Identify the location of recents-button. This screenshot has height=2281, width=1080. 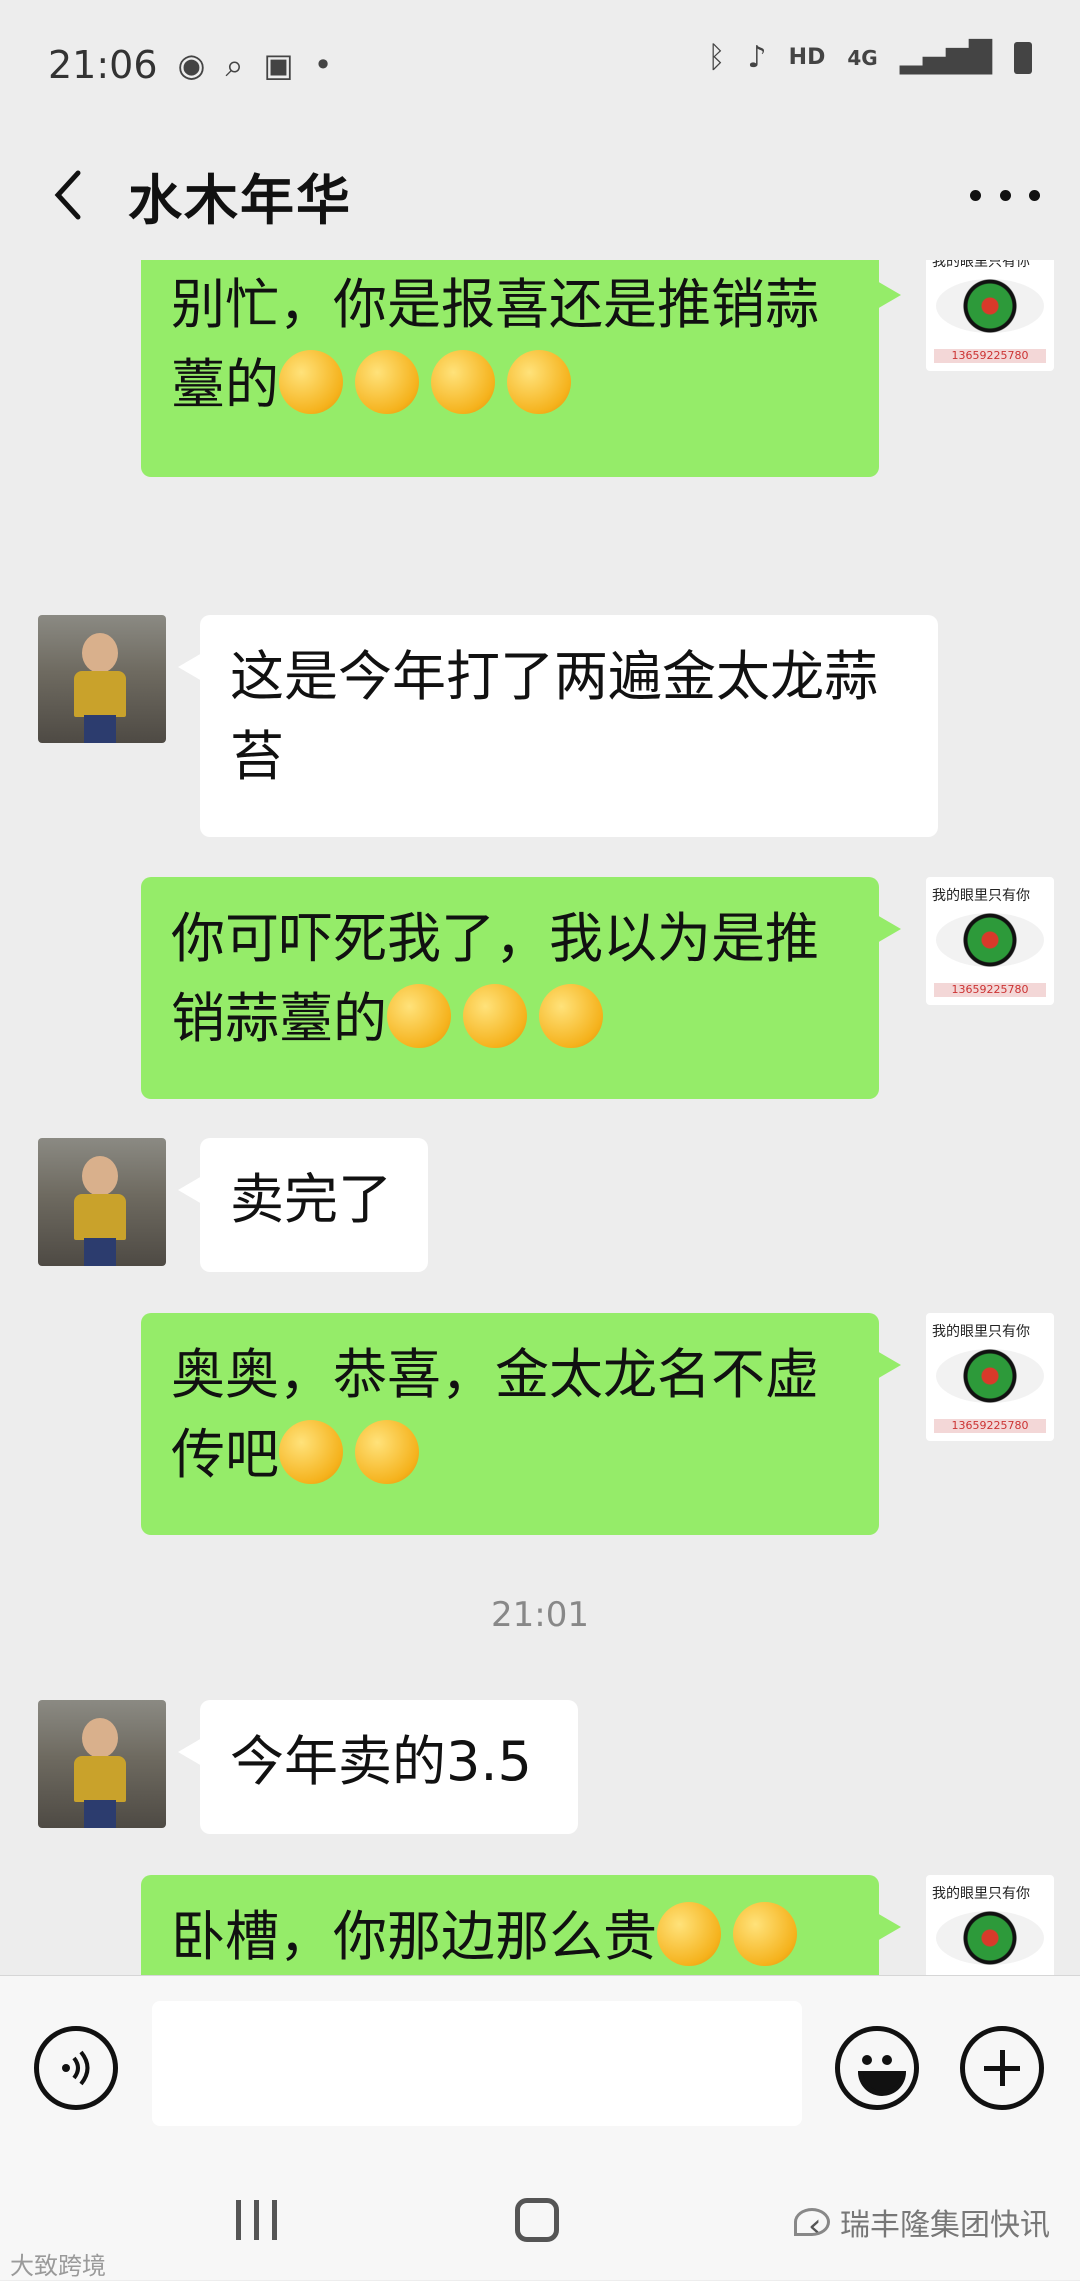
(258, 2220).